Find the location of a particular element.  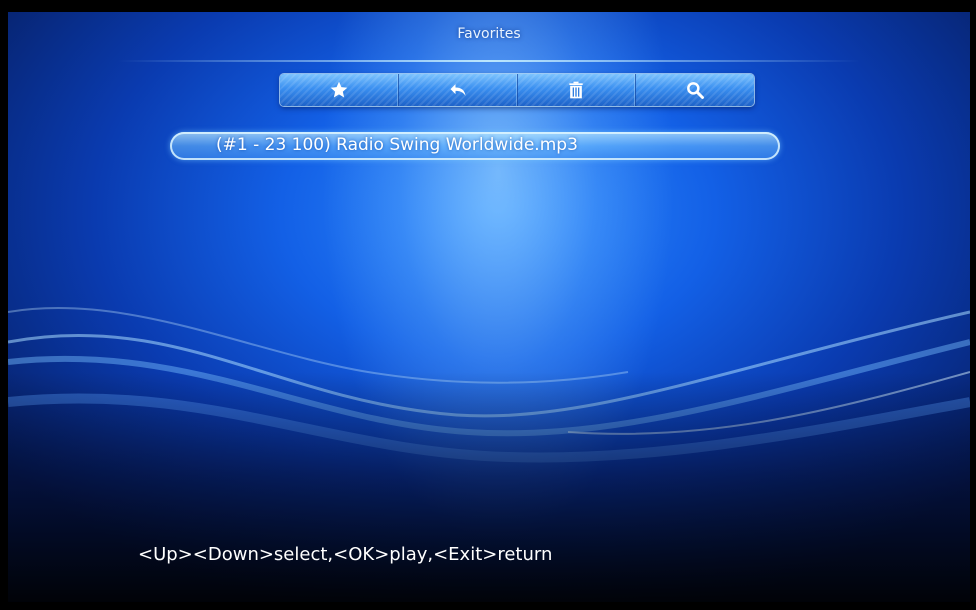

toolbar is located at coordinates (517, 90).